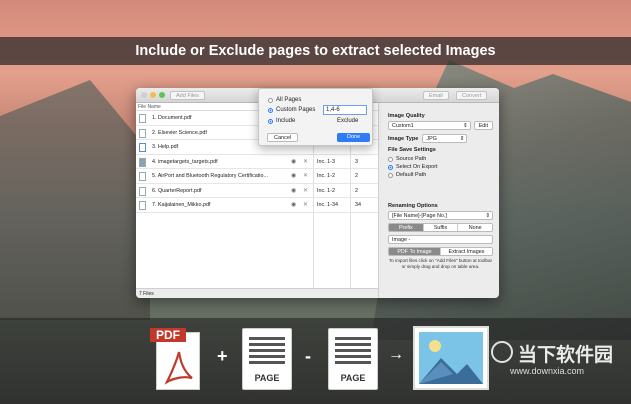 This screenshot has width=631, height=404. What do you see at coordinates (144, 95) in the screenshot?
I see `close-light-icon` at bounding box center [144, 95].